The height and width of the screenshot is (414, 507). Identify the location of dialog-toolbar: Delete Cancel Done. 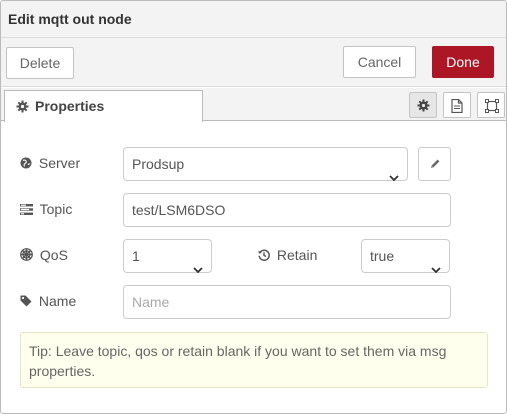
(253, 62).